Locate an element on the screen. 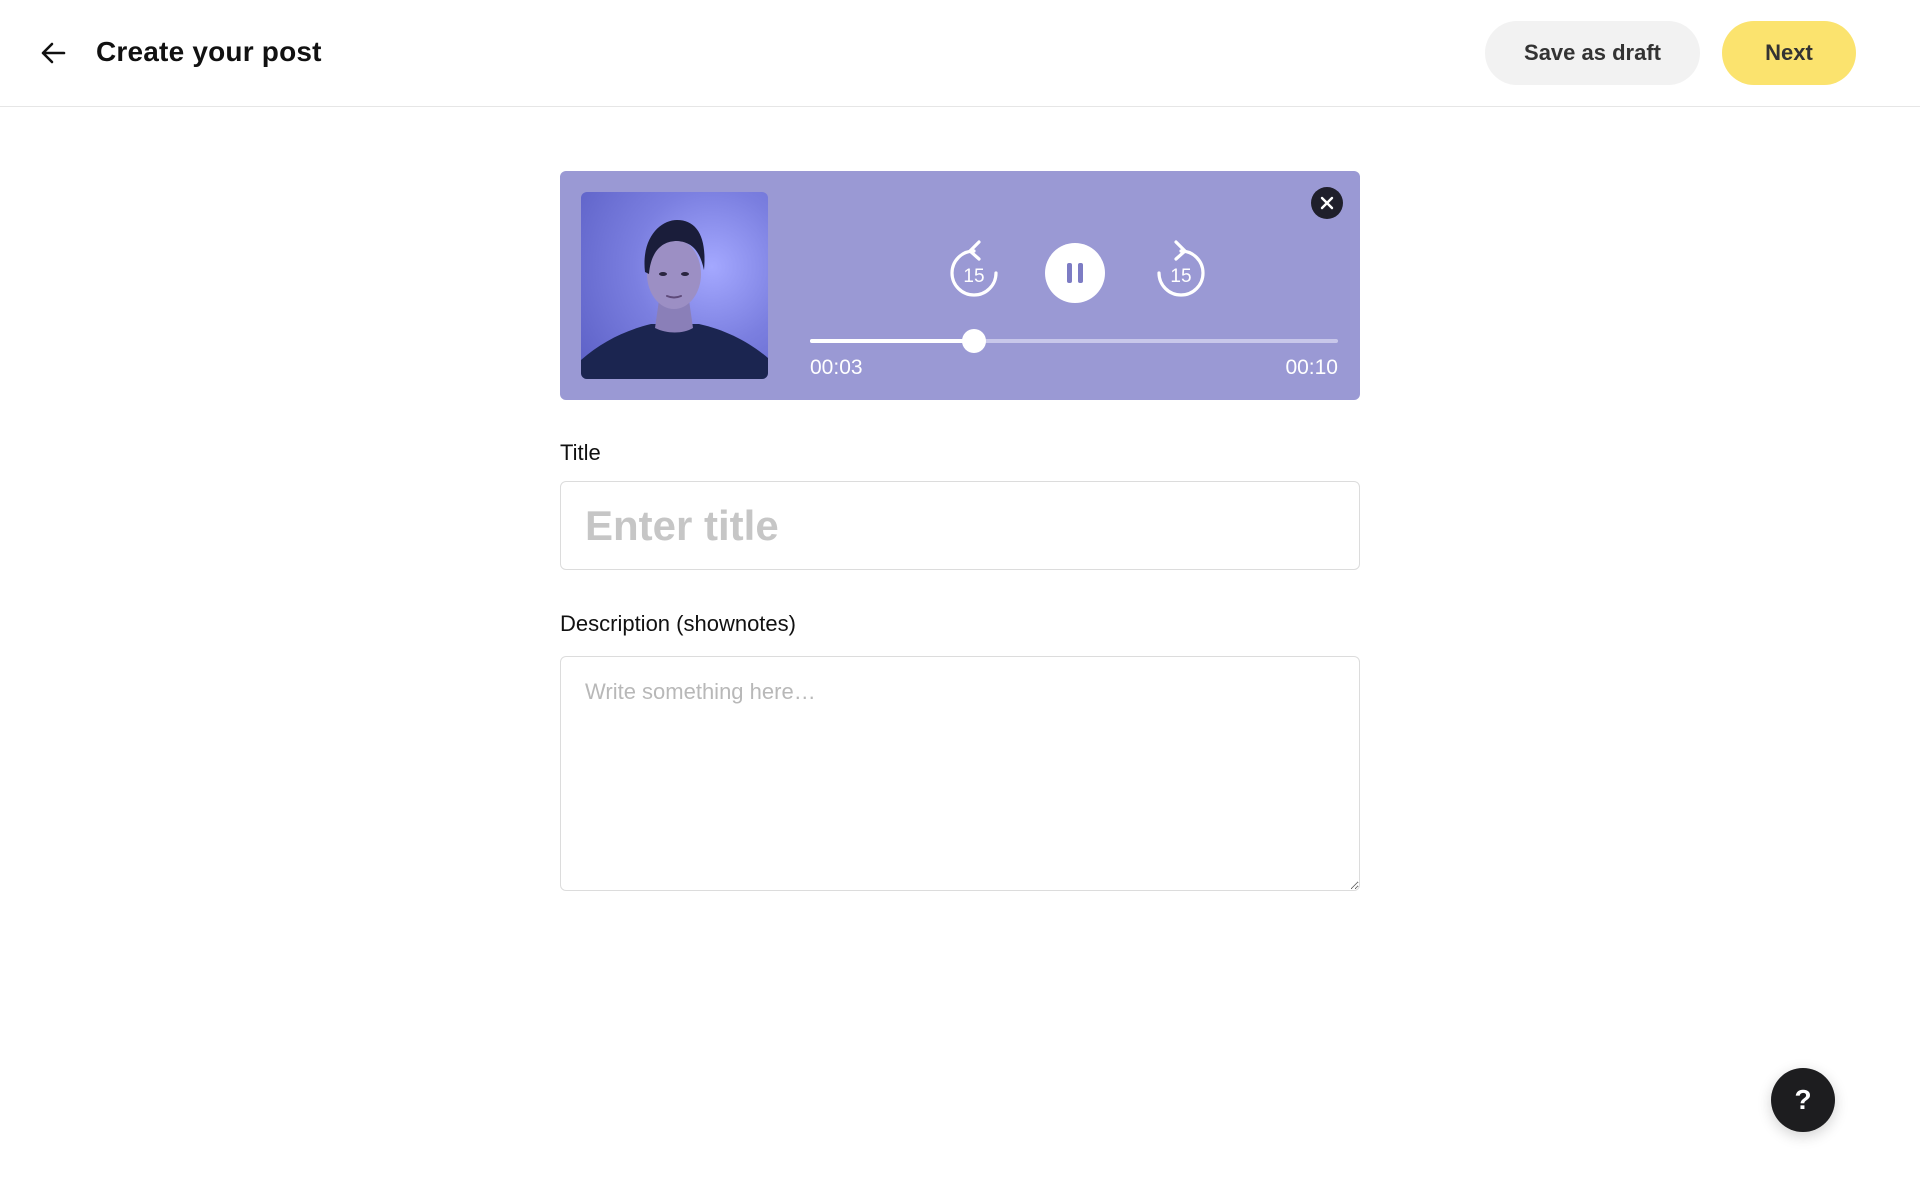 This screenshot has height=1200, width=1920. current-time: 00:03 is located at coordinates (836, 367).